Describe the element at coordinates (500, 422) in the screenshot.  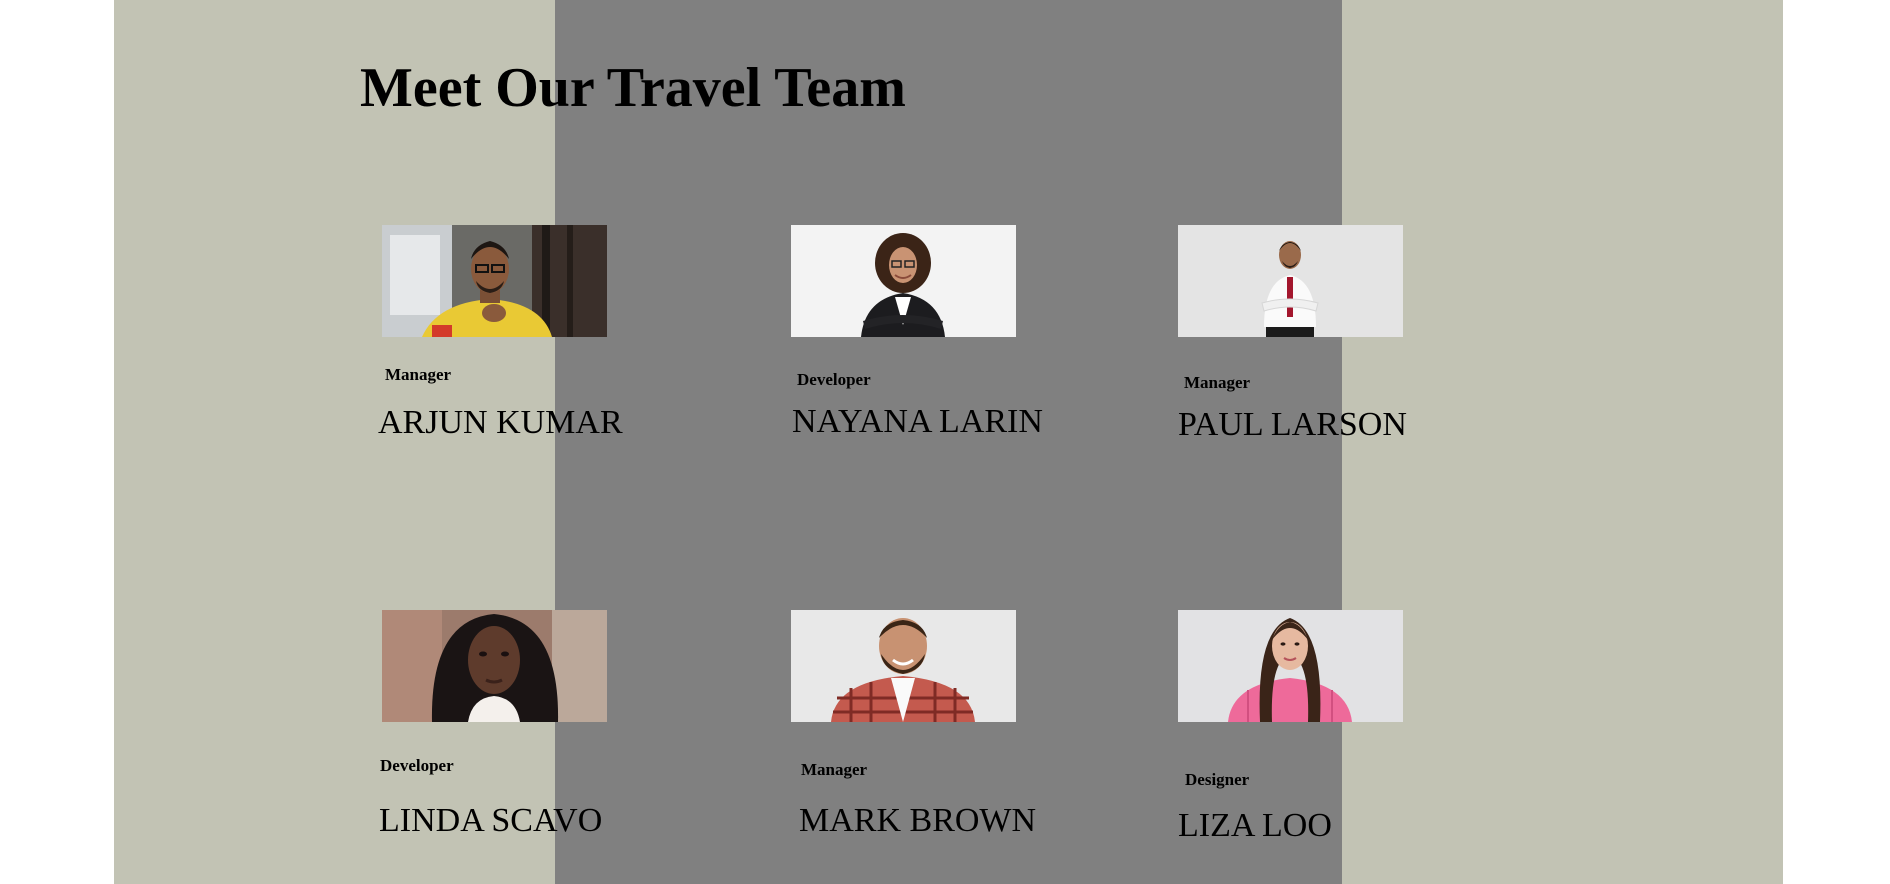
I see `team-member-name: ARJUN KUMAR` at that location.